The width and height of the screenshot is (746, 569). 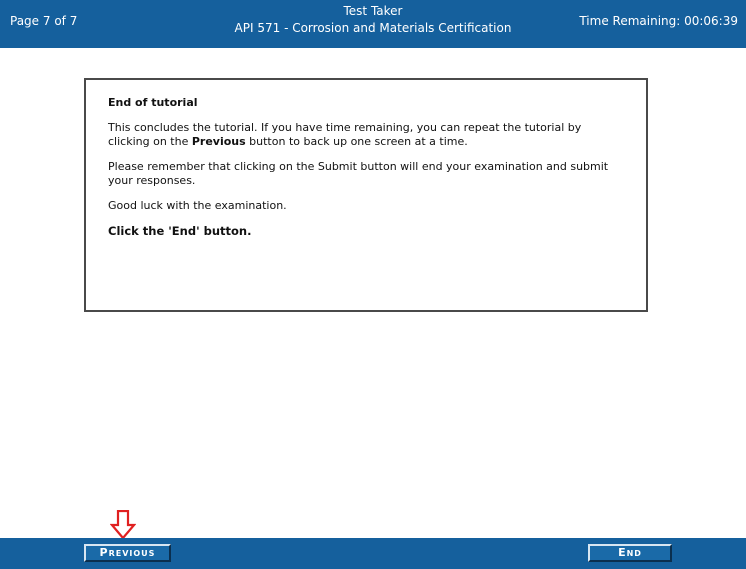 What do you see at coordinates (373, 553) in the screenshot?
I see `footer-bar: Previous End` at bounding box center [373, 553].